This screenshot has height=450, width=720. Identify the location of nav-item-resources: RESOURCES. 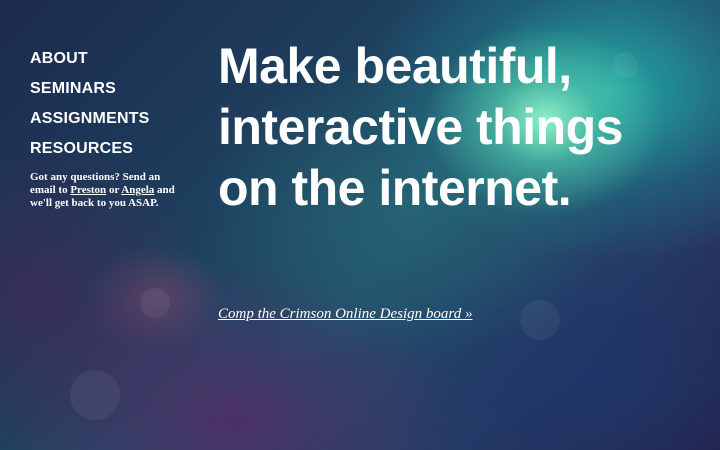
(105, 149).